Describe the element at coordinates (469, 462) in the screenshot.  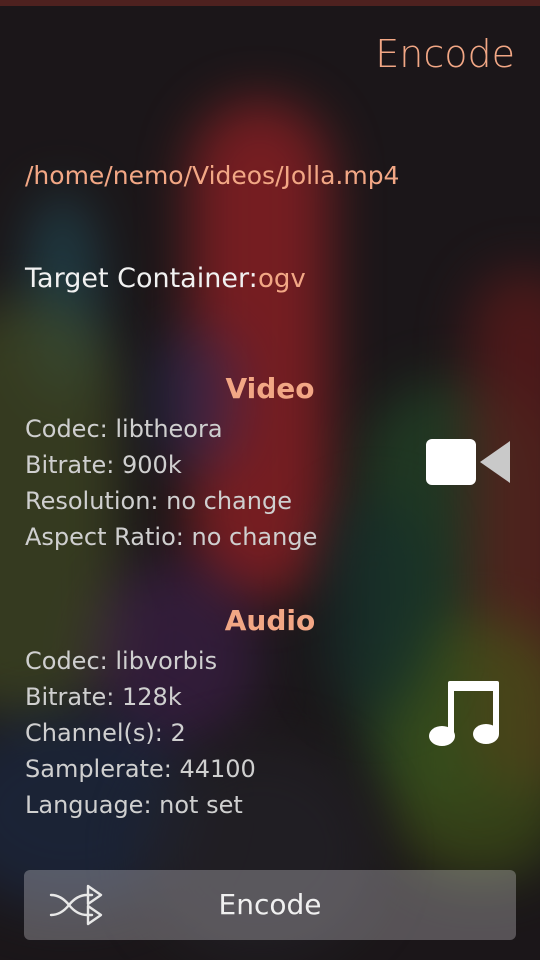
I see `video-camera-icon` at that location.